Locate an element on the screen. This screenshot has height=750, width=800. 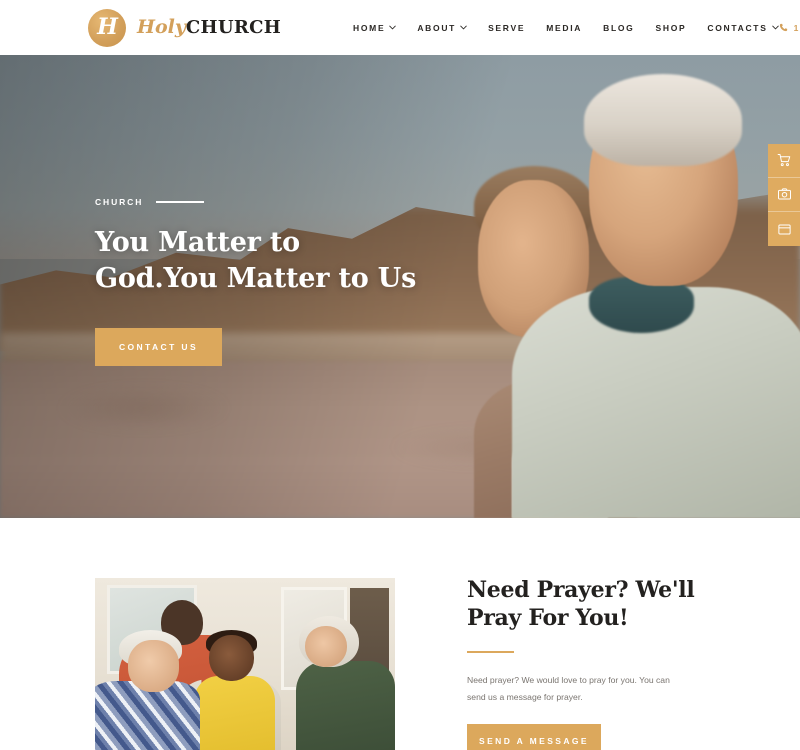
brand-logo: H HolyCHURCH is located at coordinates (184, 27).